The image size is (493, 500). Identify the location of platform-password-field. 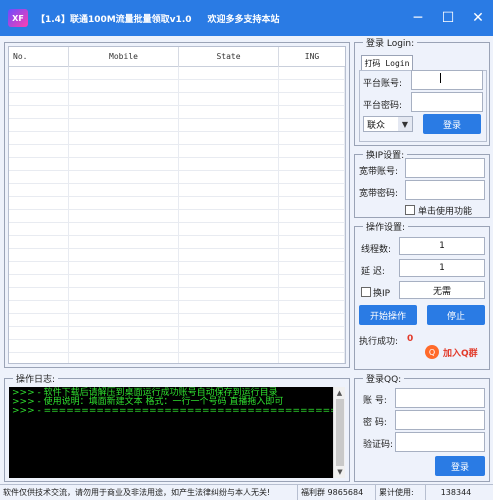
(447, 102).